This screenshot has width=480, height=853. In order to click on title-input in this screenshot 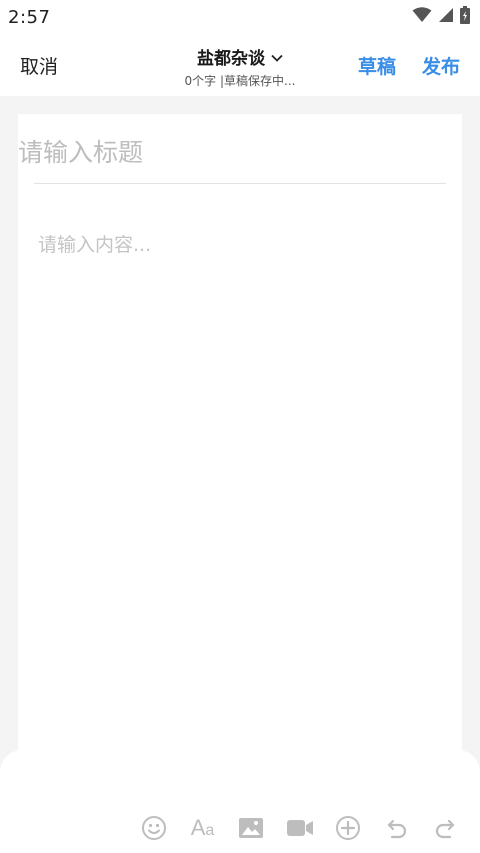, I will do `click(232, 152)`.